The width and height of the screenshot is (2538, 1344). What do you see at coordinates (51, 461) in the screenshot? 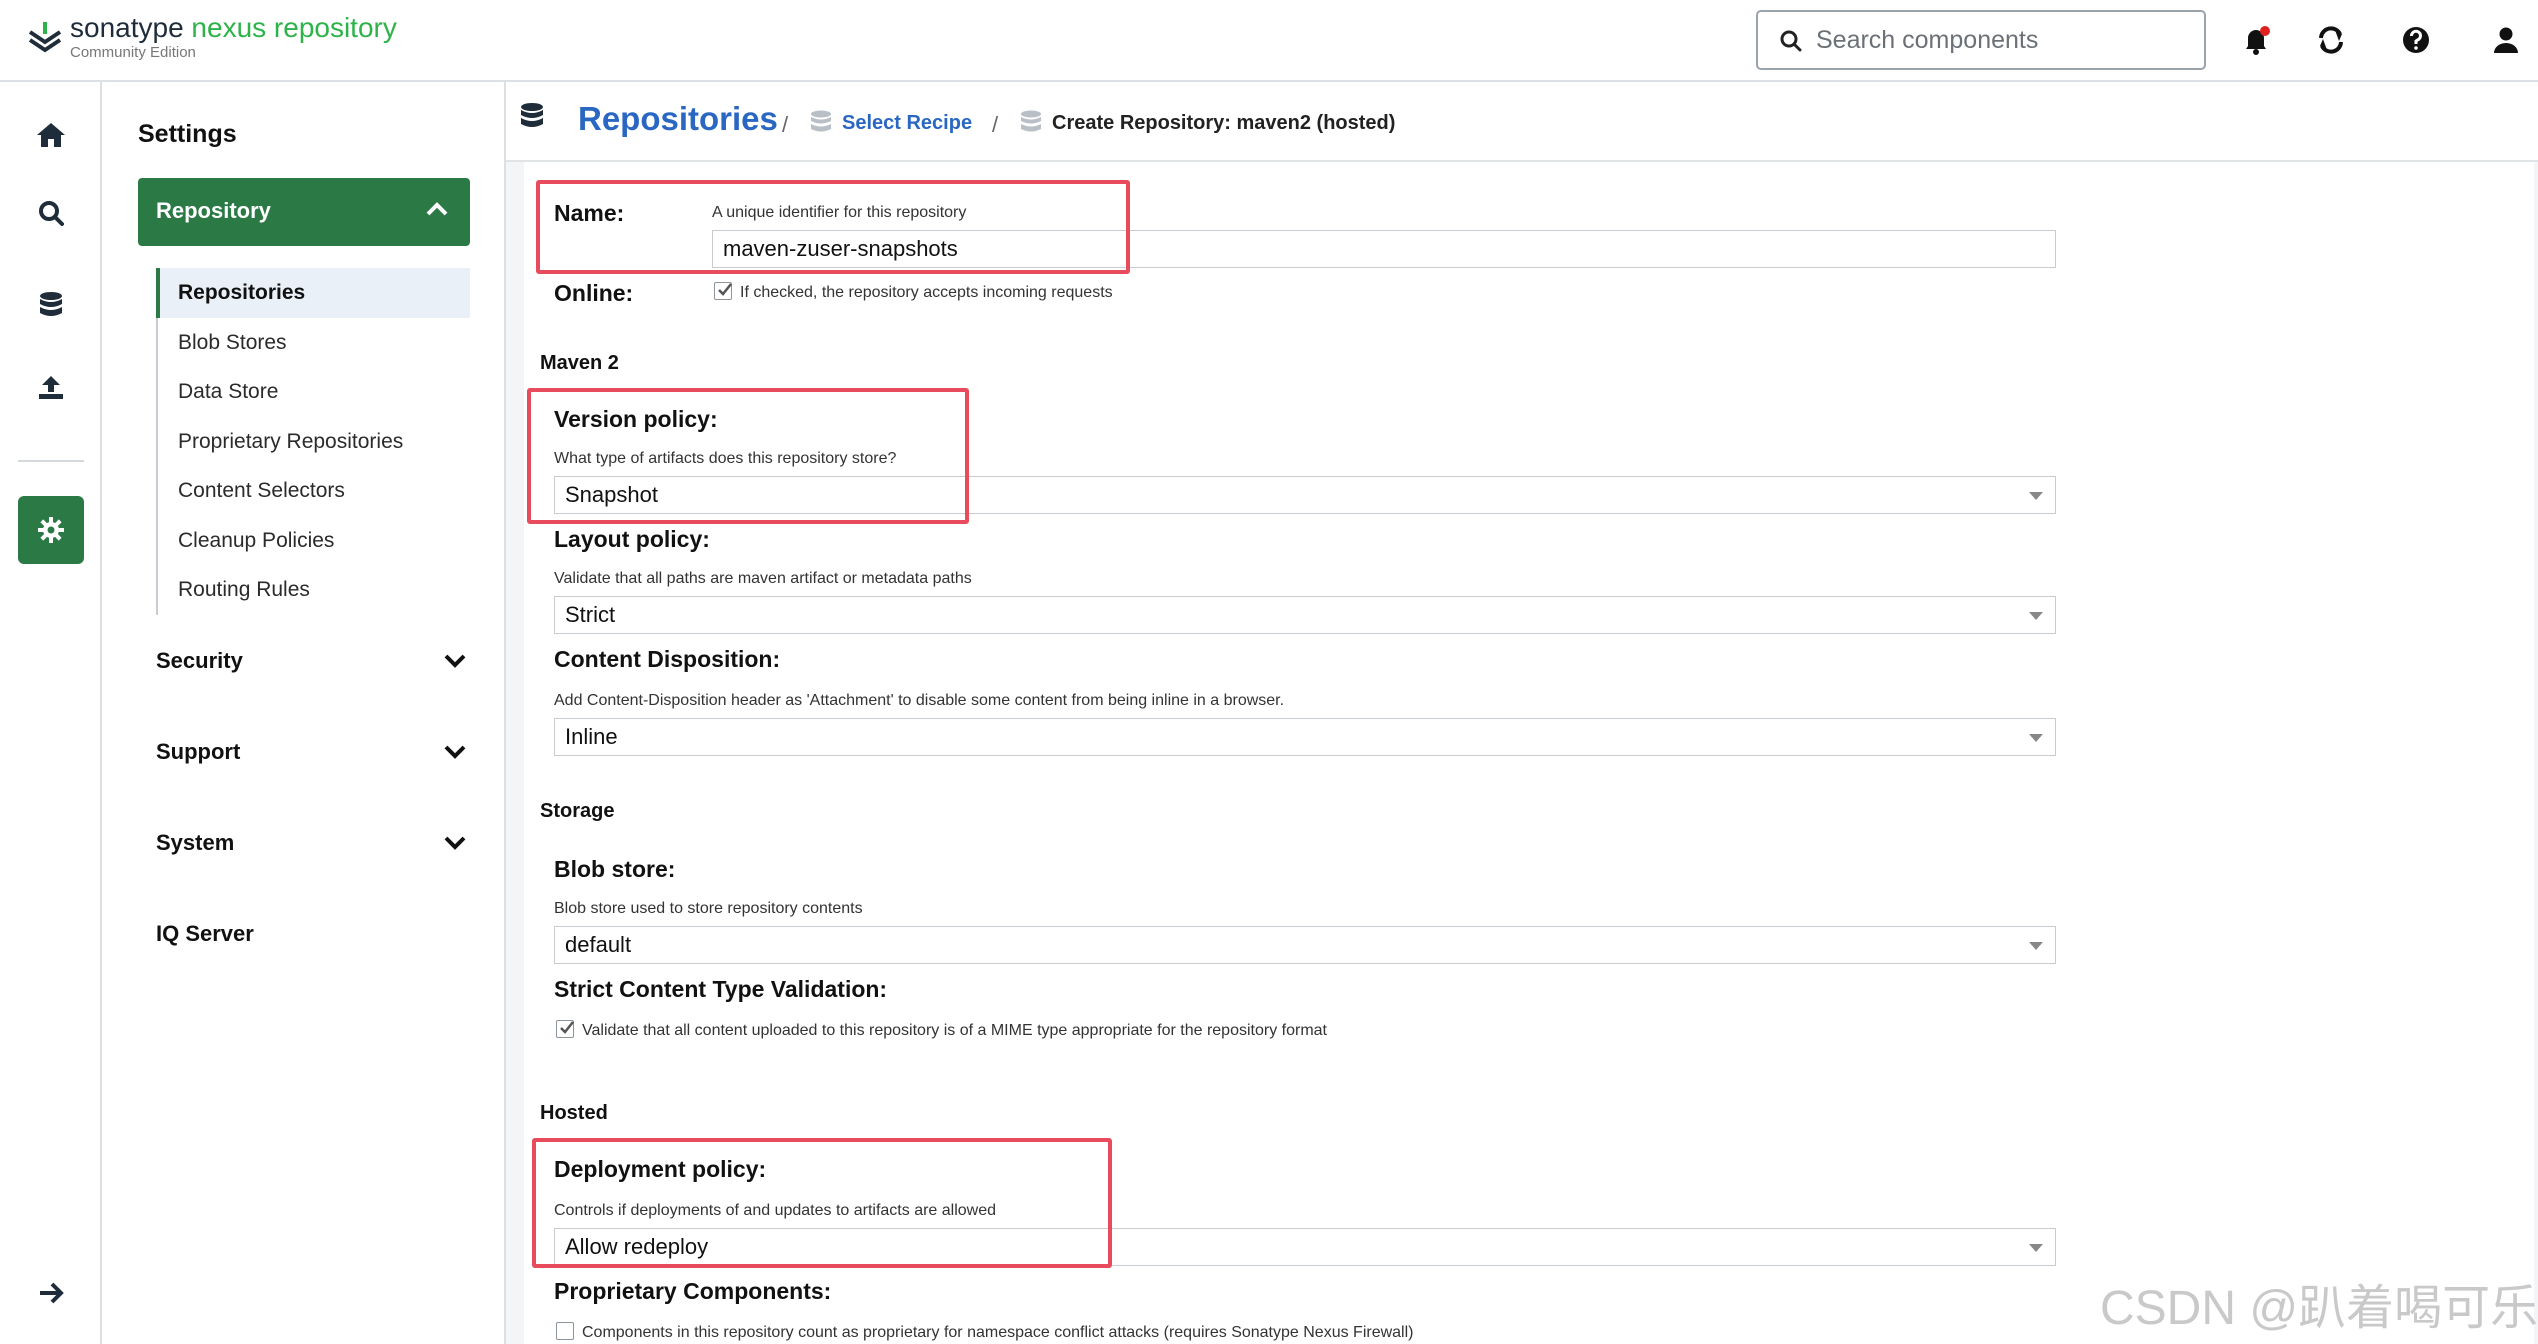
I see `rail-divider` at bounding box center [51, 461].